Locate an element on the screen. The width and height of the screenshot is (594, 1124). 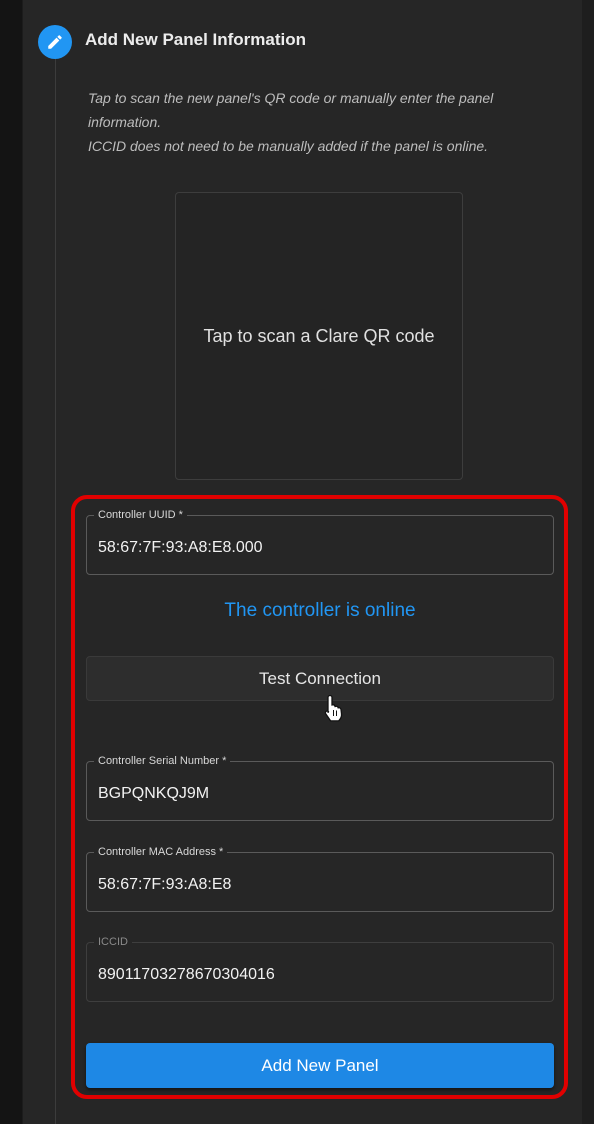
qr-scan-label: Tap to scan a Clare QR code is located at coordinates (319, 335).